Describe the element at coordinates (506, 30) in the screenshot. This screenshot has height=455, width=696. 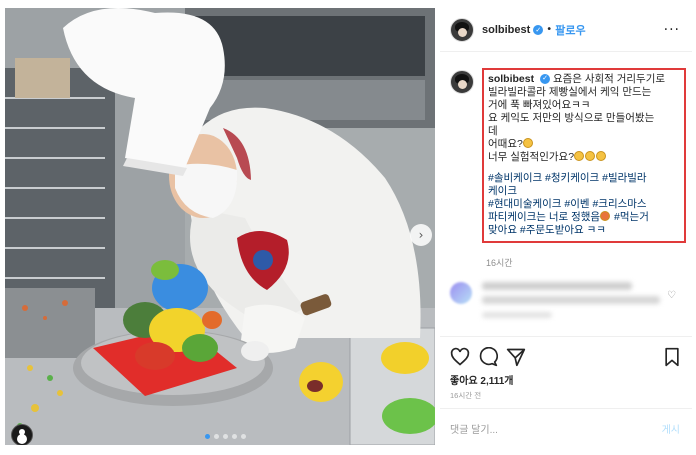
I see `header-username: solbibest` at that location.